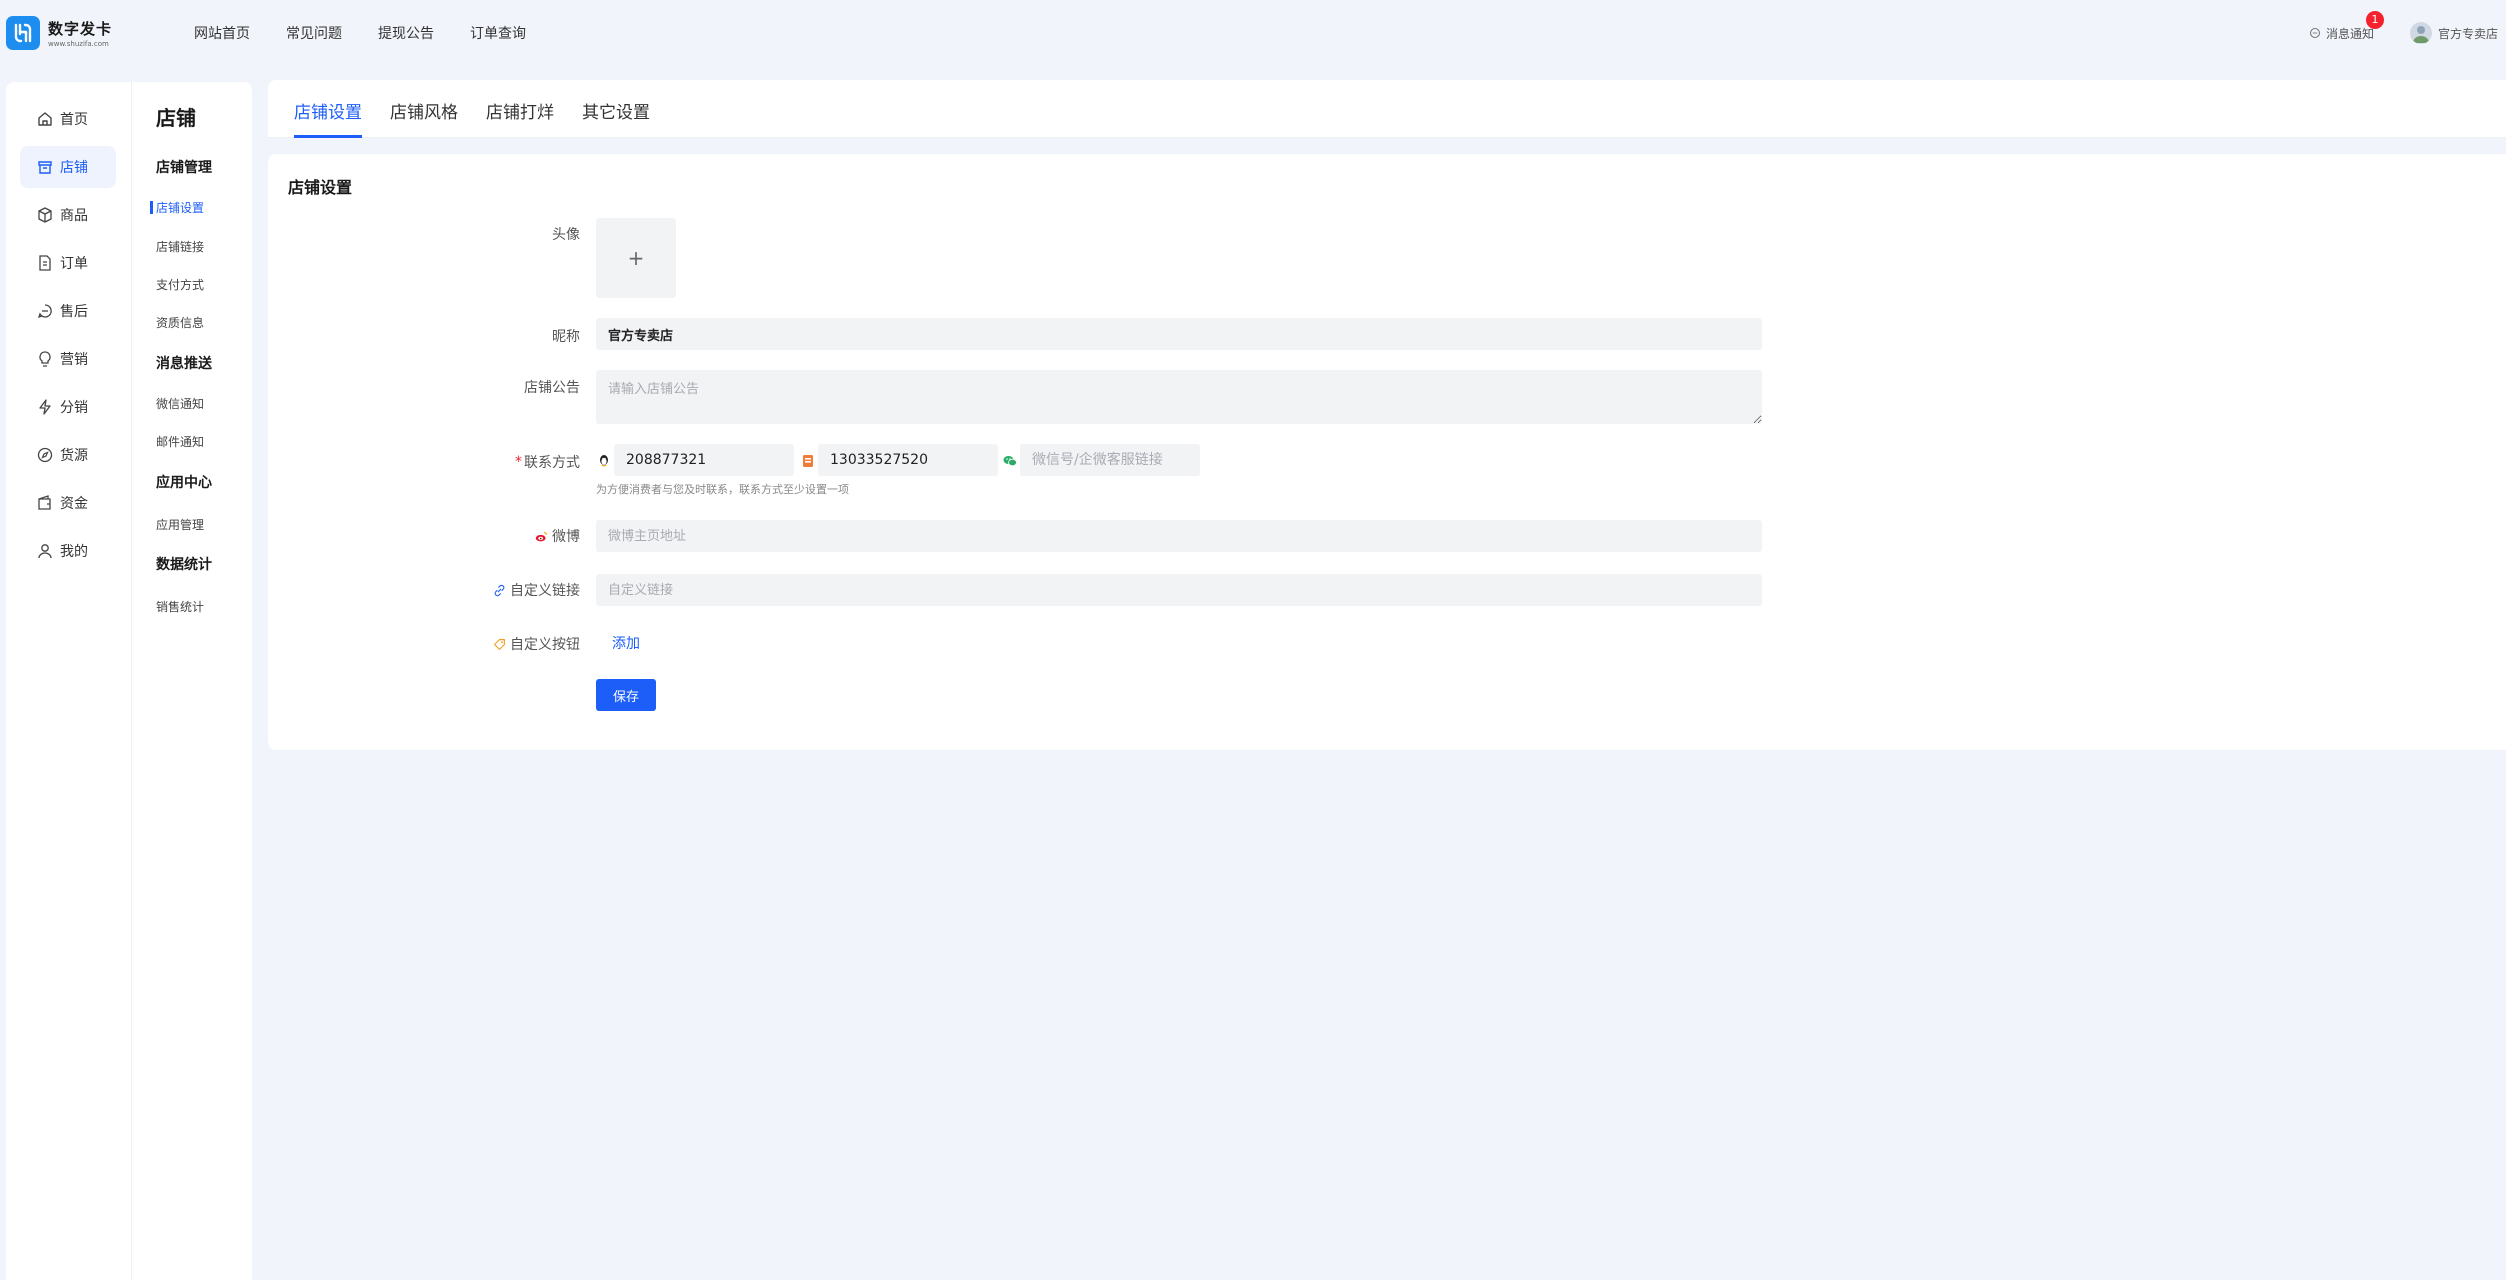 The width and height of the screenshot is (2506, 1280). I want to click on sidebar-item-supply: 货源, so click(68, 455).